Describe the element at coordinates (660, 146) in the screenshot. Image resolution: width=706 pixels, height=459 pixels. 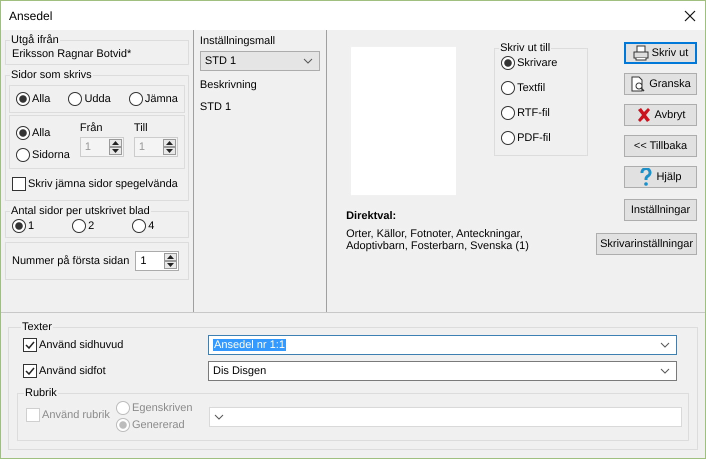
I see `action-button: << Tillbaka` at that location.